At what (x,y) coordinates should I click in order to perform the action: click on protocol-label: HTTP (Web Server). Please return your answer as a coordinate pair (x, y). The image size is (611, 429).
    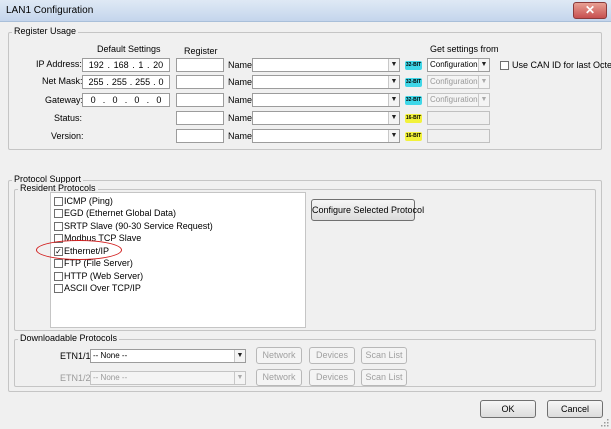
    Looking at the image, I should click on (104, 276).